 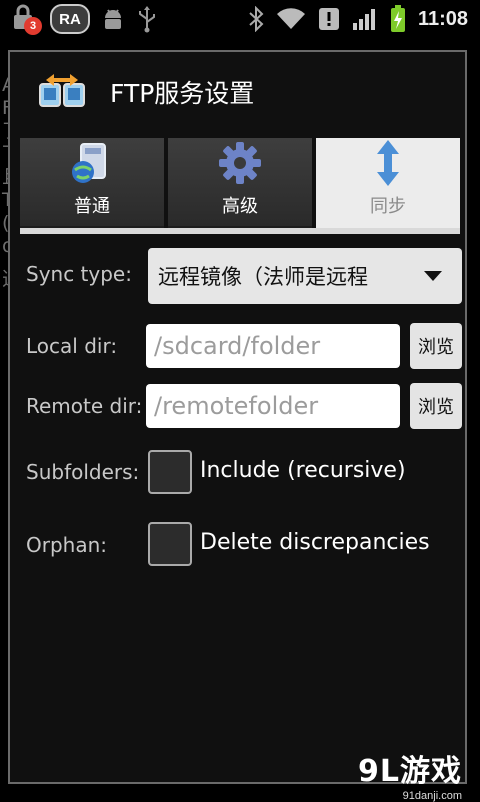 What do you see at coordinates (303, 470) in the screenshot?
I see `subfolders-option-text: Include (recursive)` at bounding box center [303, 470].